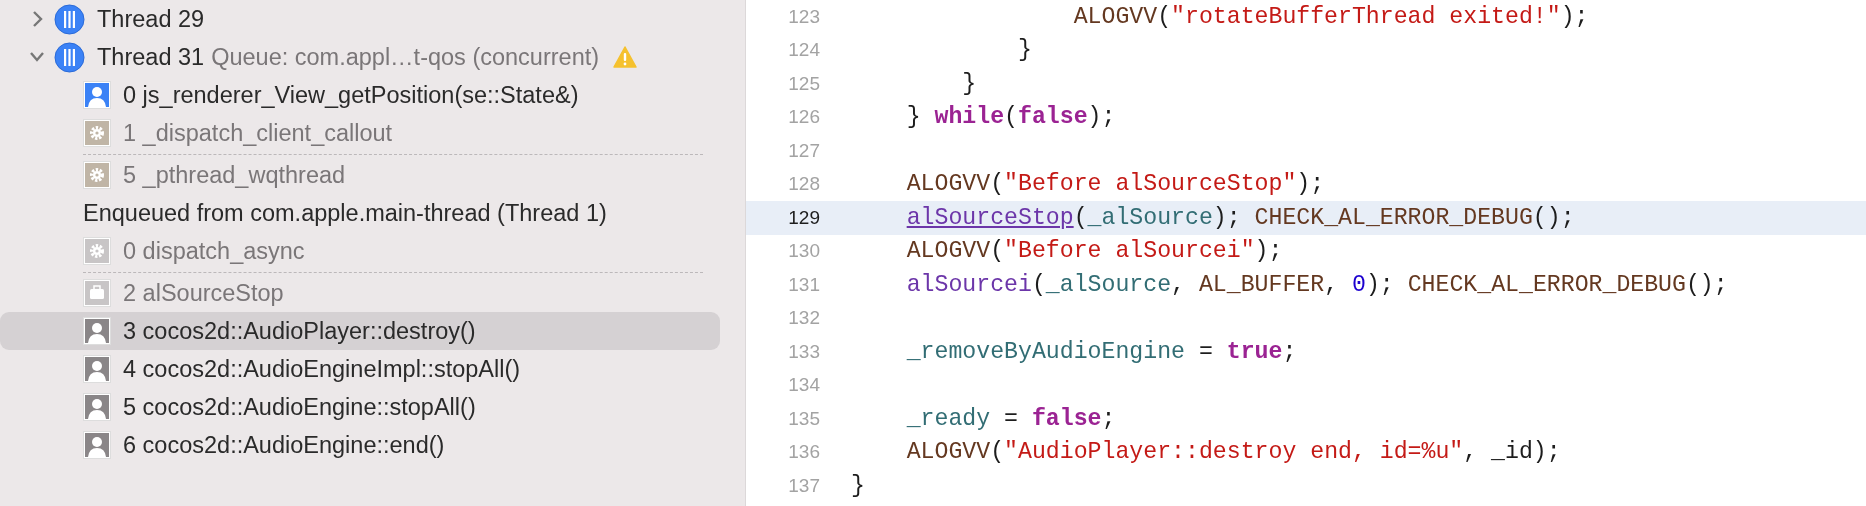  What do you see at coordinates (803, 184) in the screenshot?
I see `line-number: 128` at bounding box center [803, 184].